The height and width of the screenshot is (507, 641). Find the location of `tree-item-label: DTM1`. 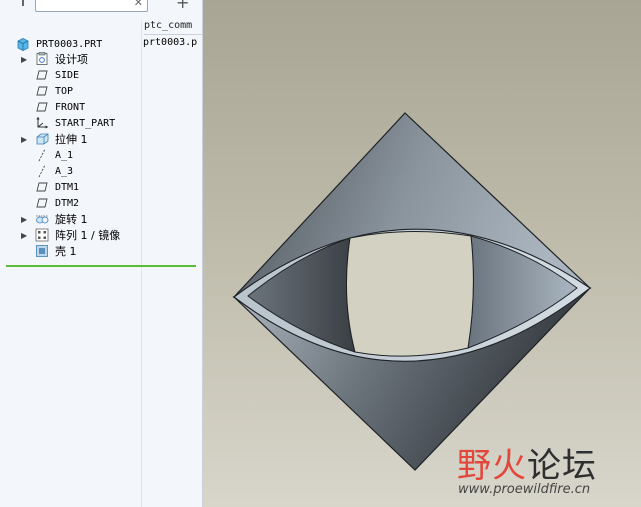

tree-item-label: DTM1 is located at coordinates (67, 187).